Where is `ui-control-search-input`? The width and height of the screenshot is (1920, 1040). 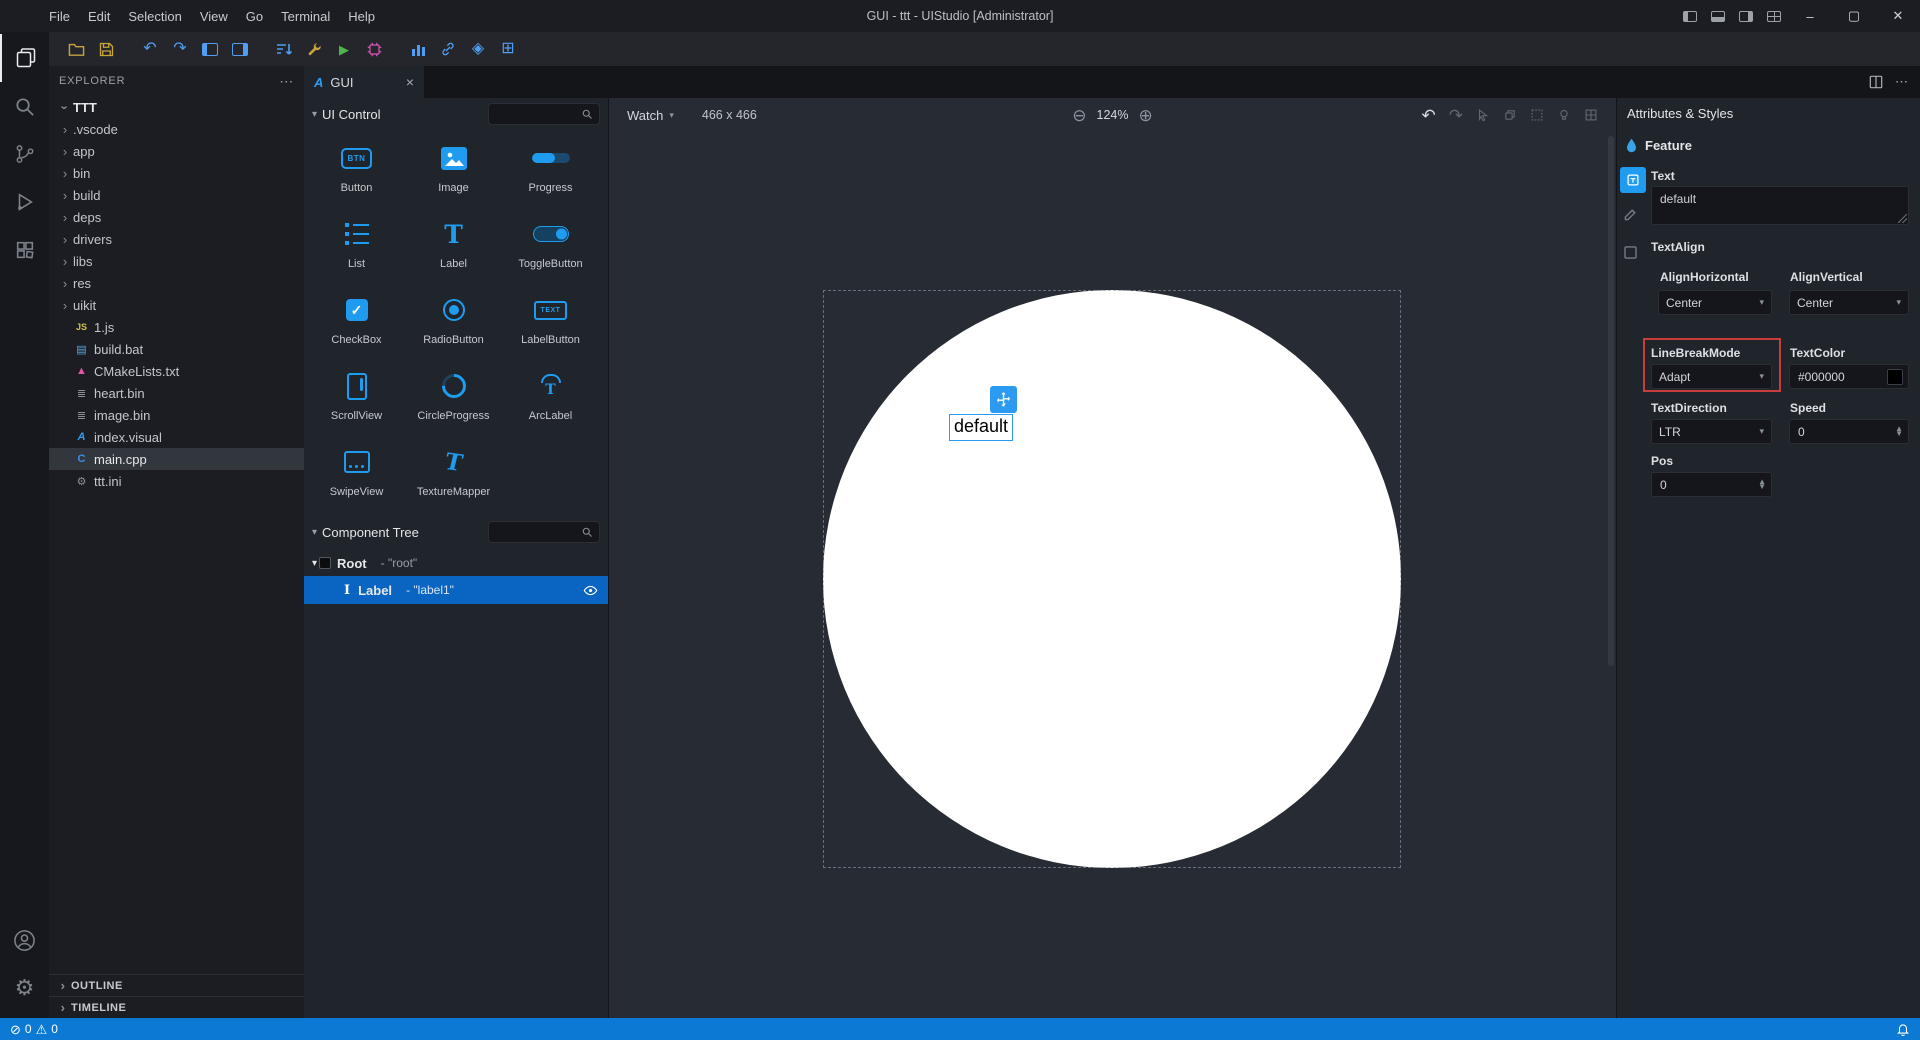 ui-control-search-input is located at coordinates (544, 114).